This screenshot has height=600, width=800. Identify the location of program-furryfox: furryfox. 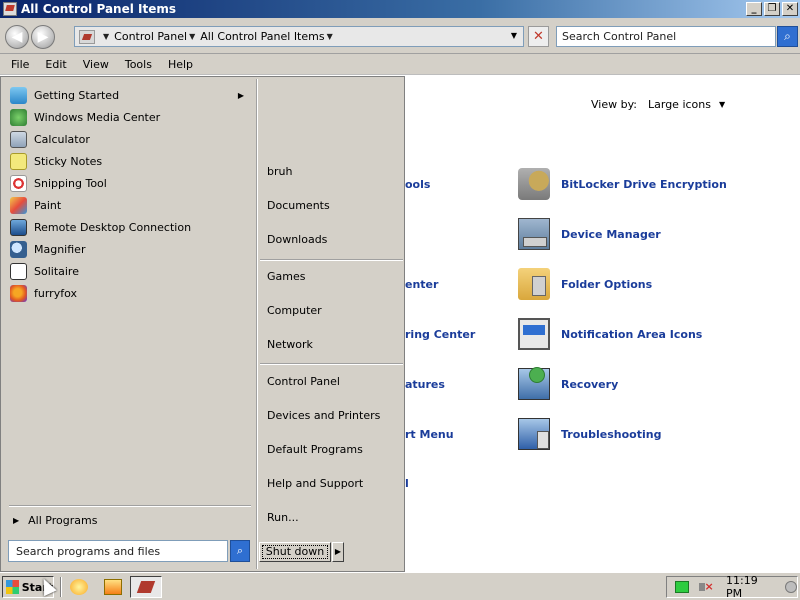
(130, 293).